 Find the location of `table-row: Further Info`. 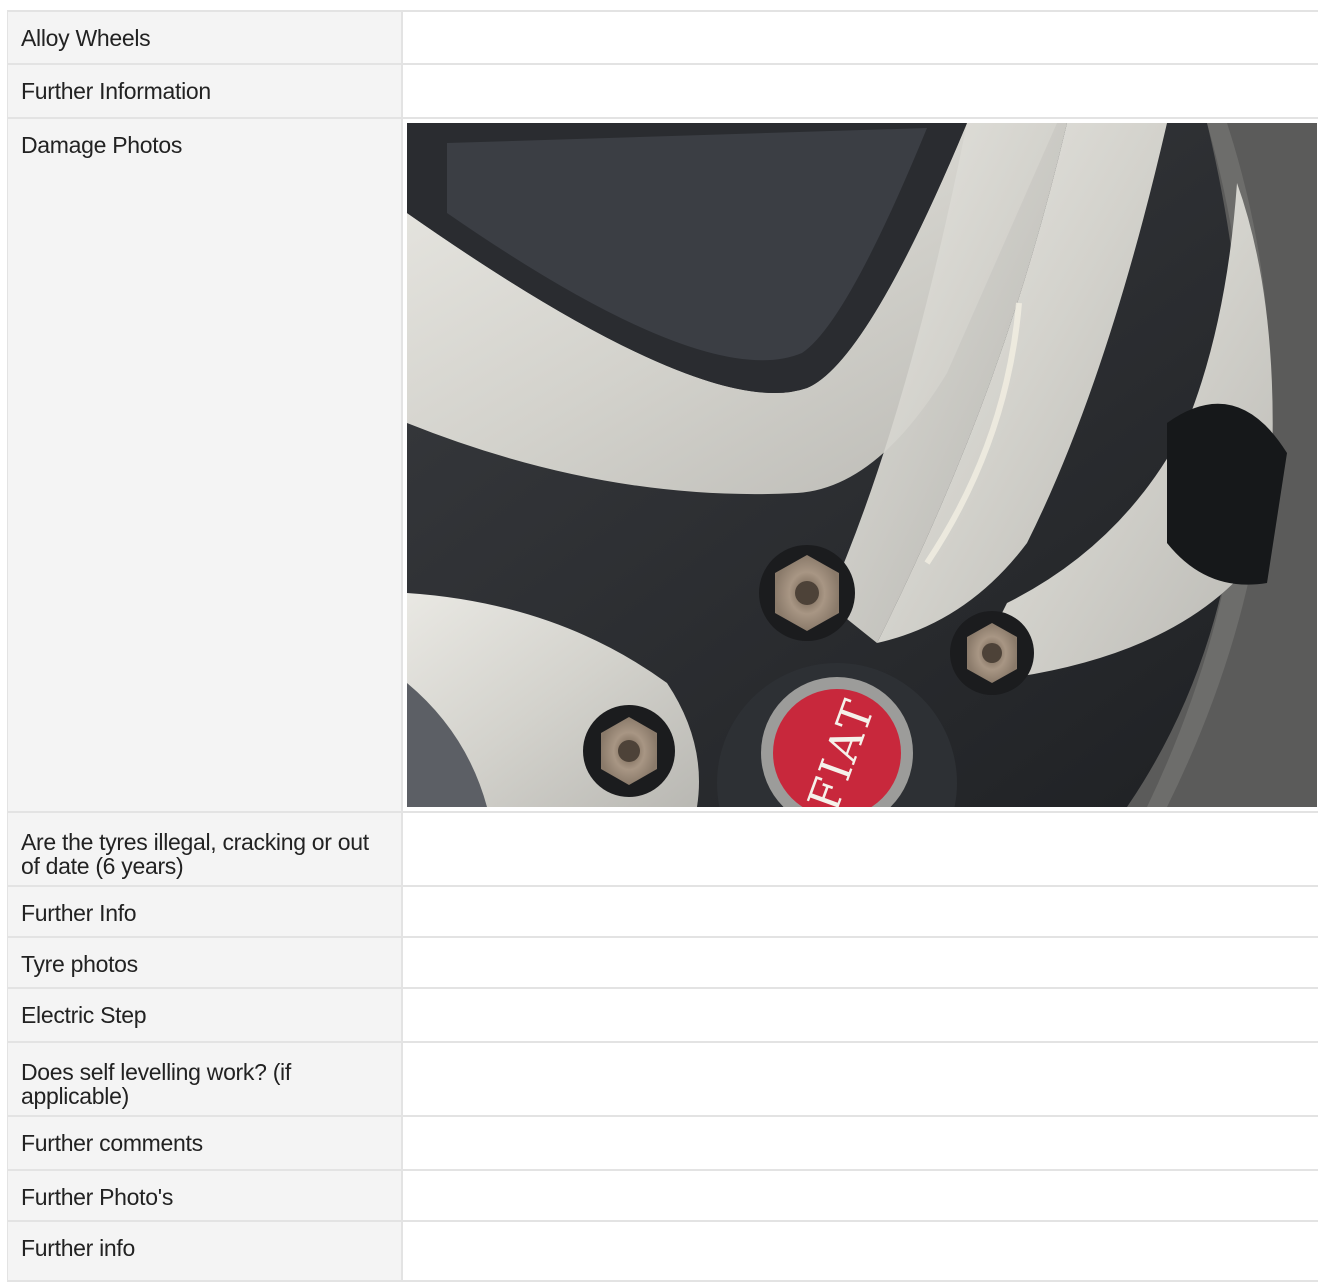

table-row: Further Info is located at coordinates (662, 912).